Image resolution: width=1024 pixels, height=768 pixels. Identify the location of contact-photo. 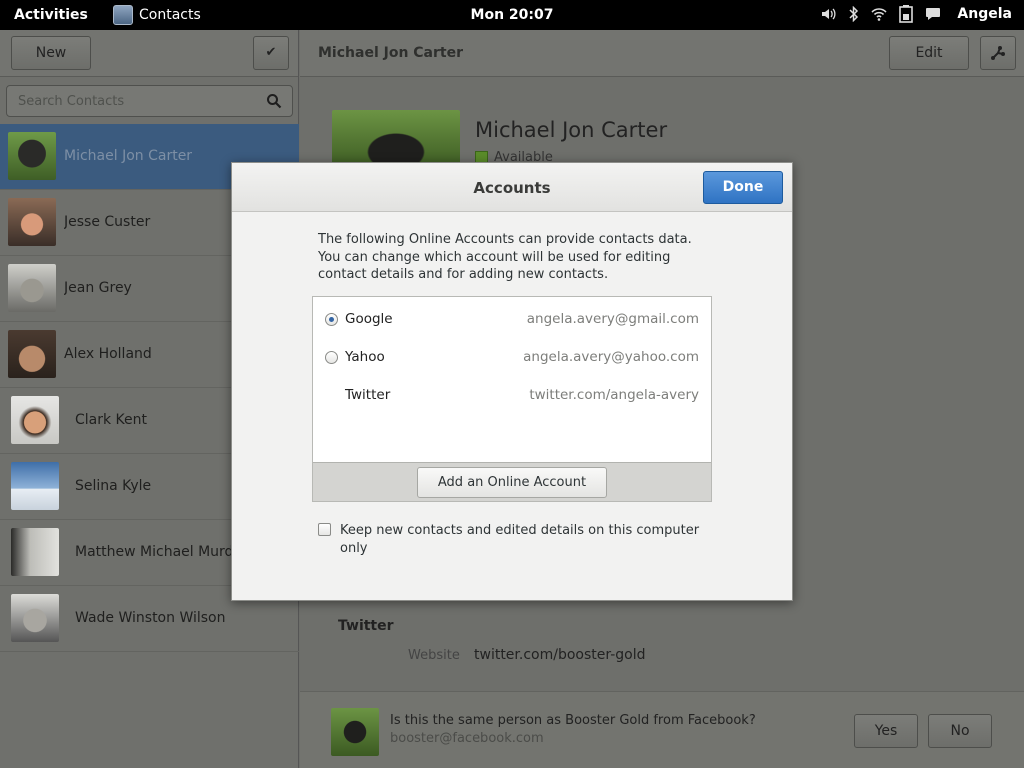
(396, 140).